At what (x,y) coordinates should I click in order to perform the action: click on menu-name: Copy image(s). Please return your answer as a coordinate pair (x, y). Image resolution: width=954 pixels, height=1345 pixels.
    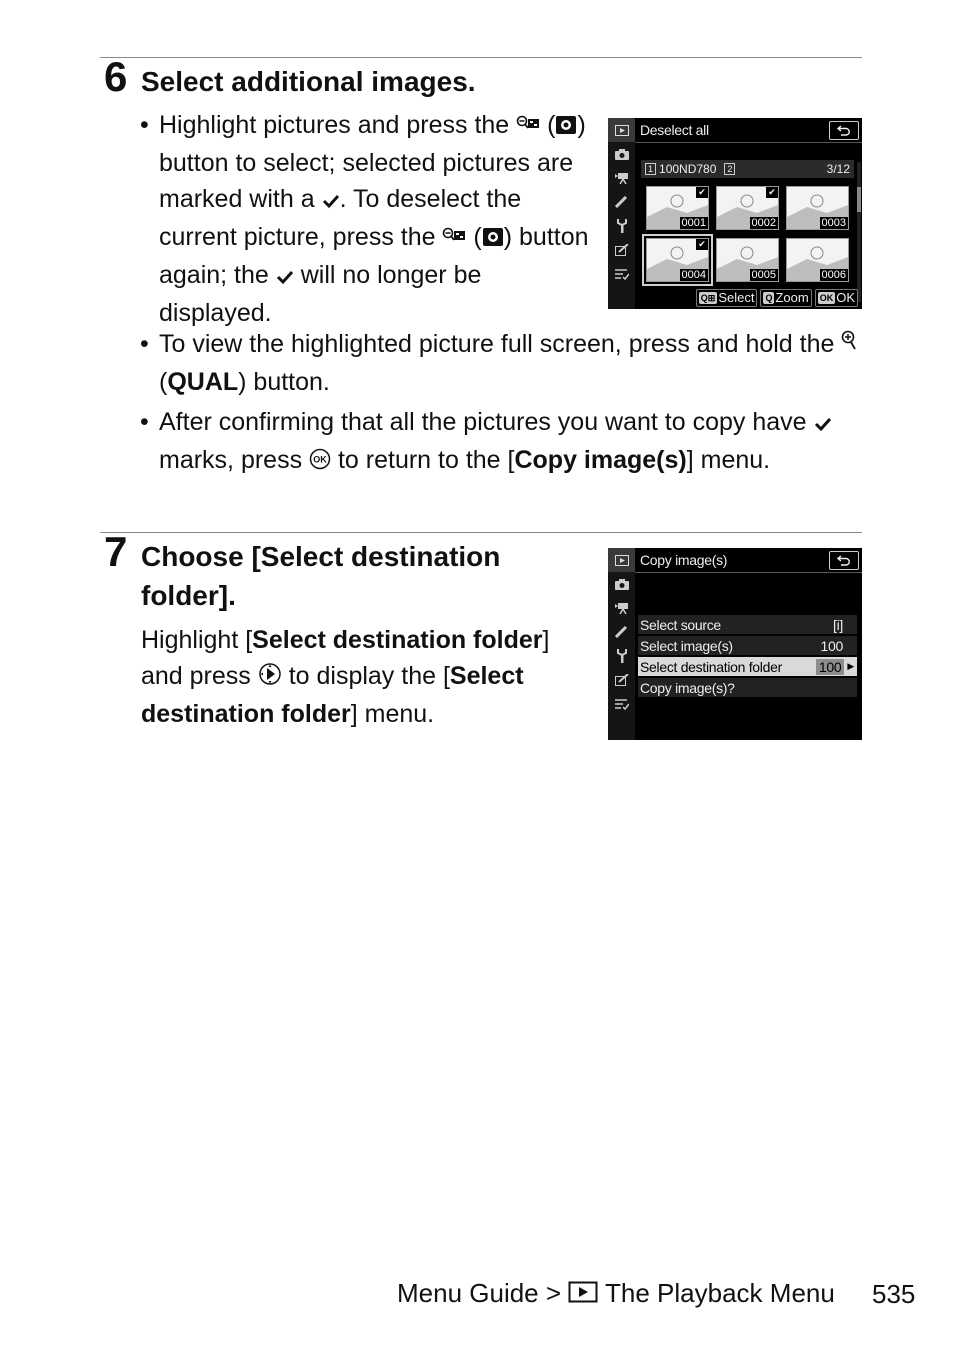
    Looking at the image, I should click on (600, 460).